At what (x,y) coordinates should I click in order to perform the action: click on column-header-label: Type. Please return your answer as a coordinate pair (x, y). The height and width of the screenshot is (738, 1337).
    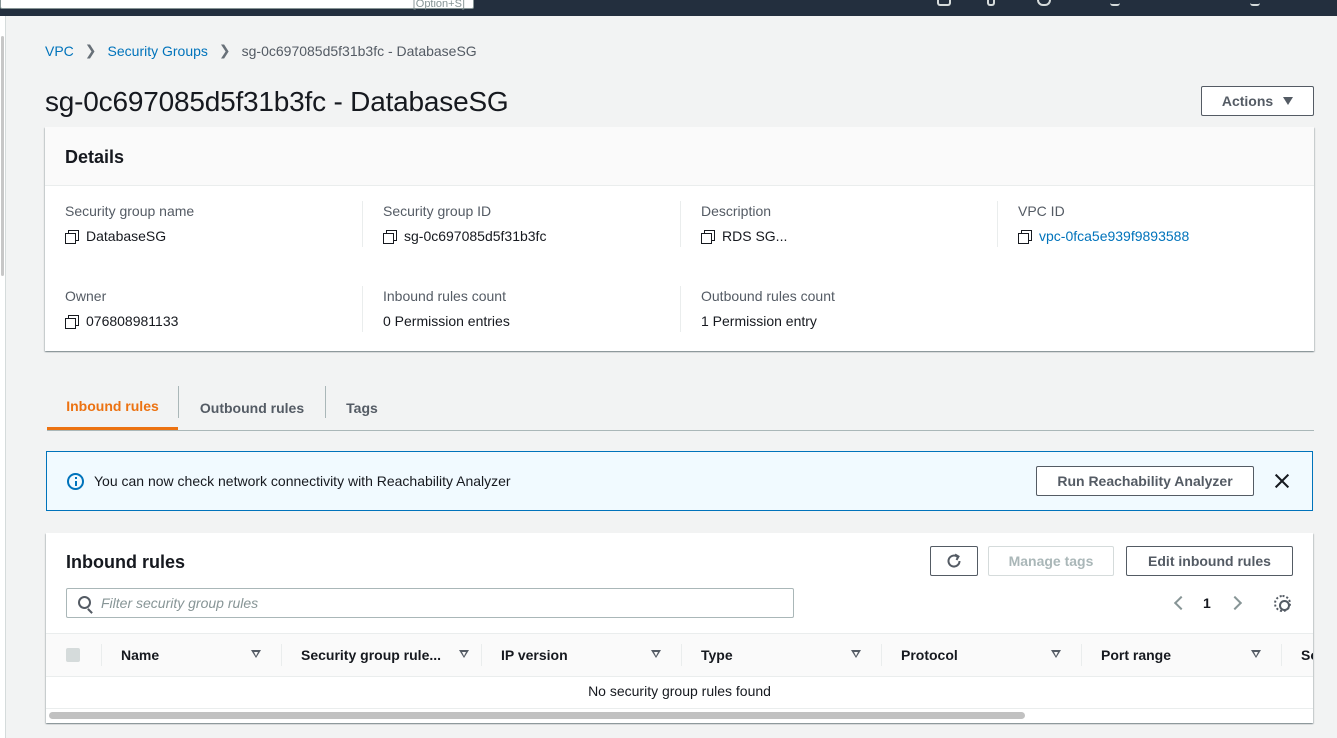
    Looking at the image, I should click on (717, 655).